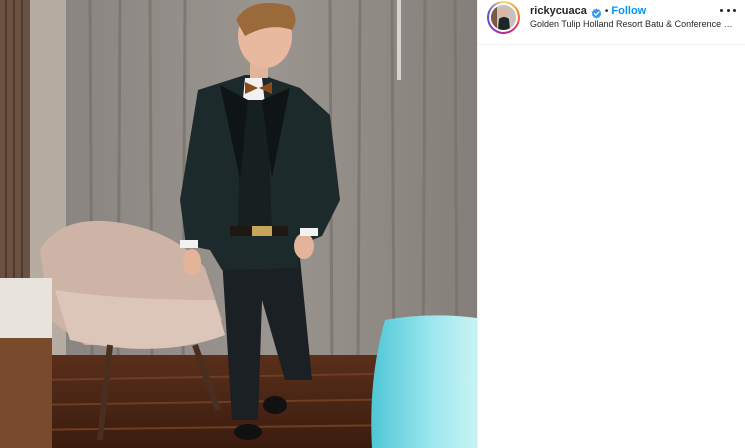 The width and height of the screenshot is (745, 448). I want to click on avatar, so click(503, 17).